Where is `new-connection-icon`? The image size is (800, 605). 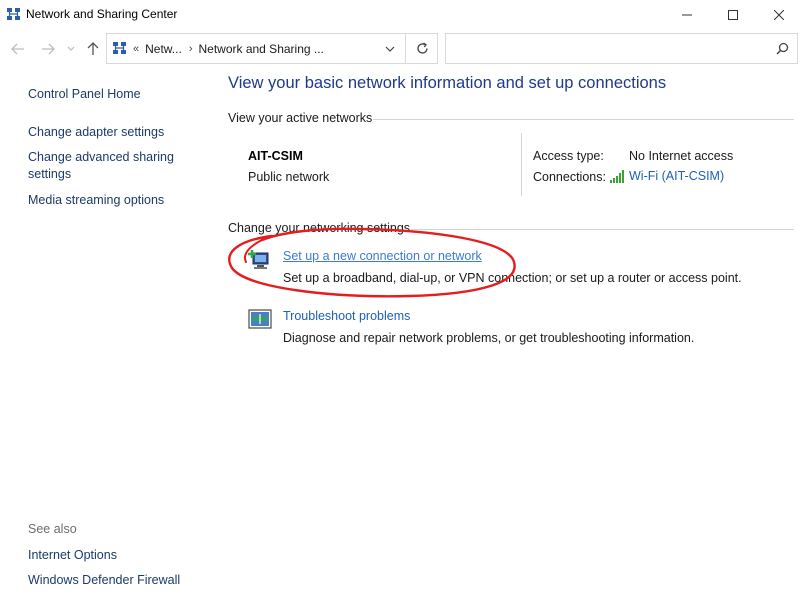 new-connection-icon is located at coordinates (258, 259).